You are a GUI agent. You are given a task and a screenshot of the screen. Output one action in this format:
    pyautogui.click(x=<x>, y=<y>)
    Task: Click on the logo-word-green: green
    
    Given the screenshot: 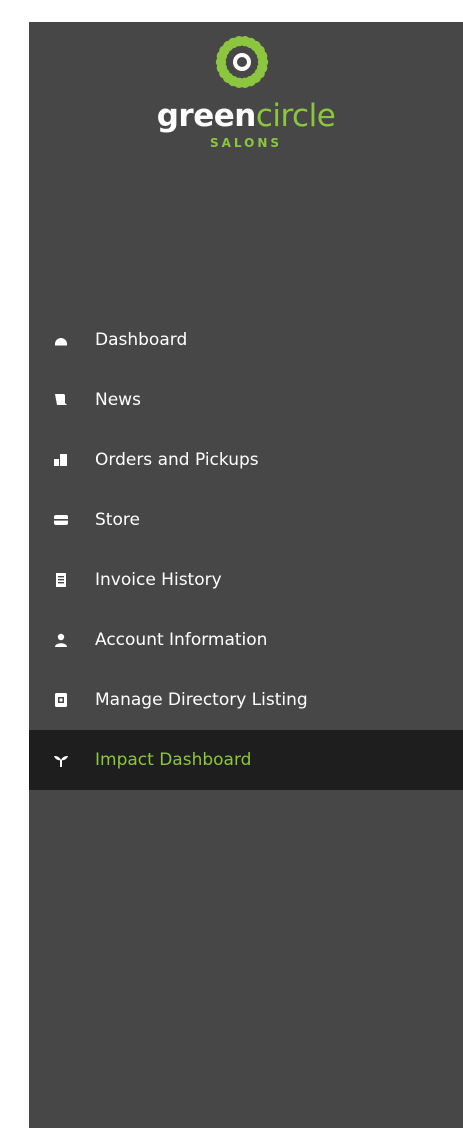 What is the action you would take?
    pyautogui.click(x=206, y=116)
    